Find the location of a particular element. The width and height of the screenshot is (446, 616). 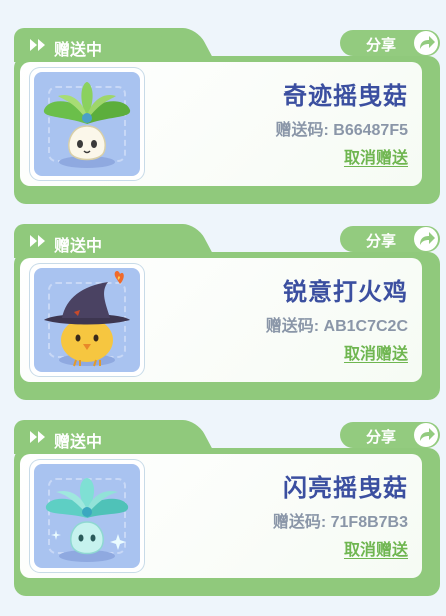

gift-code: 赠送码: AB1C7C2C is located at coordinates (336, 326).